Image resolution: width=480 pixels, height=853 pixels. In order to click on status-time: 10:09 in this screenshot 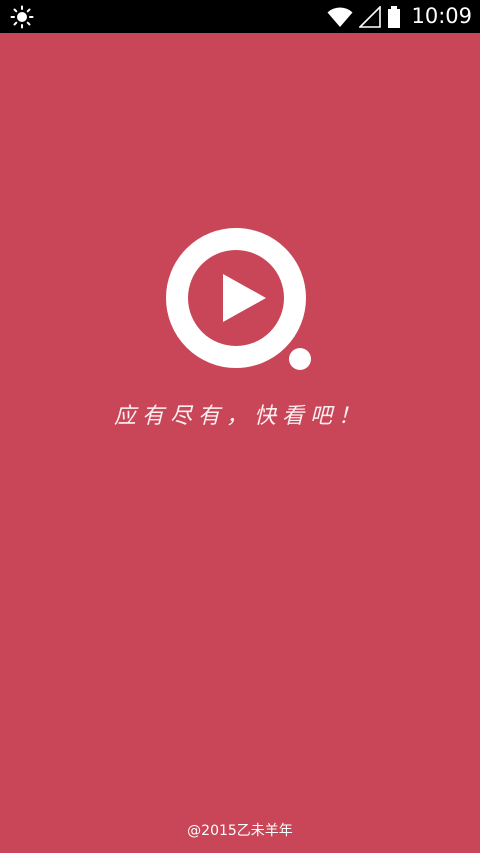, I will do `click(441, 16)`.